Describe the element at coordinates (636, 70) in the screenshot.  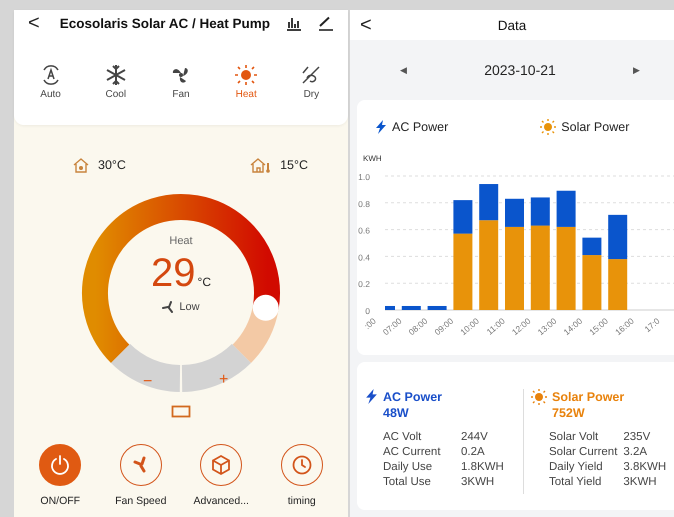
I see `next-day-button: ▶` at that location.